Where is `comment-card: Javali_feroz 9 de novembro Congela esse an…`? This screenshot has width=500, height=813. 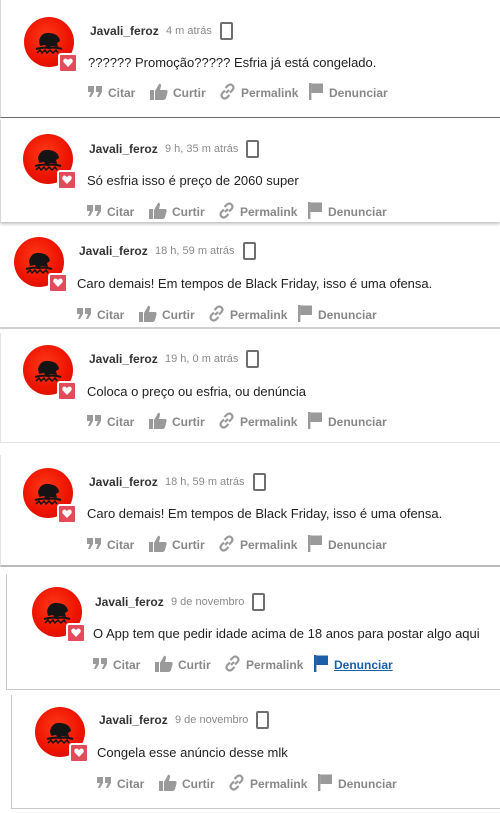
comment-card: Javali_feroz 9 de novembro Congela esse an… is located at coordinates (255, 752).